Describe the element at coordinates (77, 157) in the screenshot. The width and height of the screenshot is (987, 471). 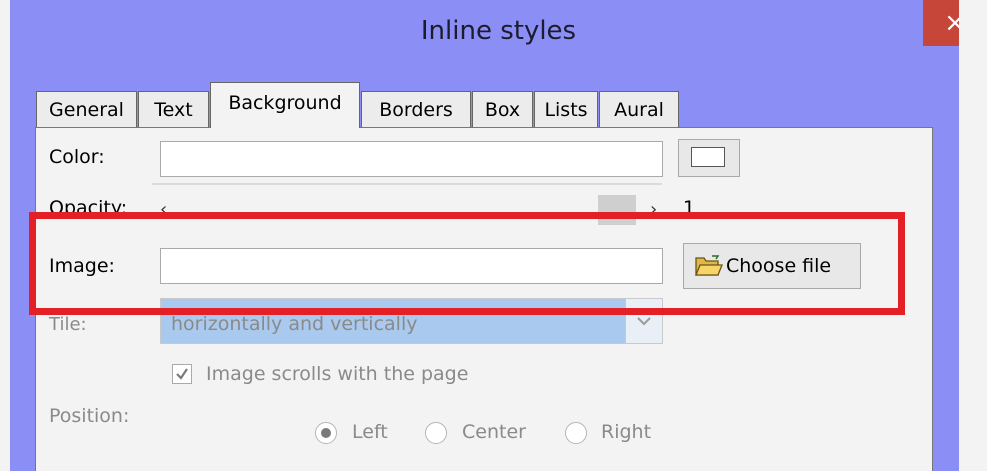
I see `color-label: Color:` at that location.